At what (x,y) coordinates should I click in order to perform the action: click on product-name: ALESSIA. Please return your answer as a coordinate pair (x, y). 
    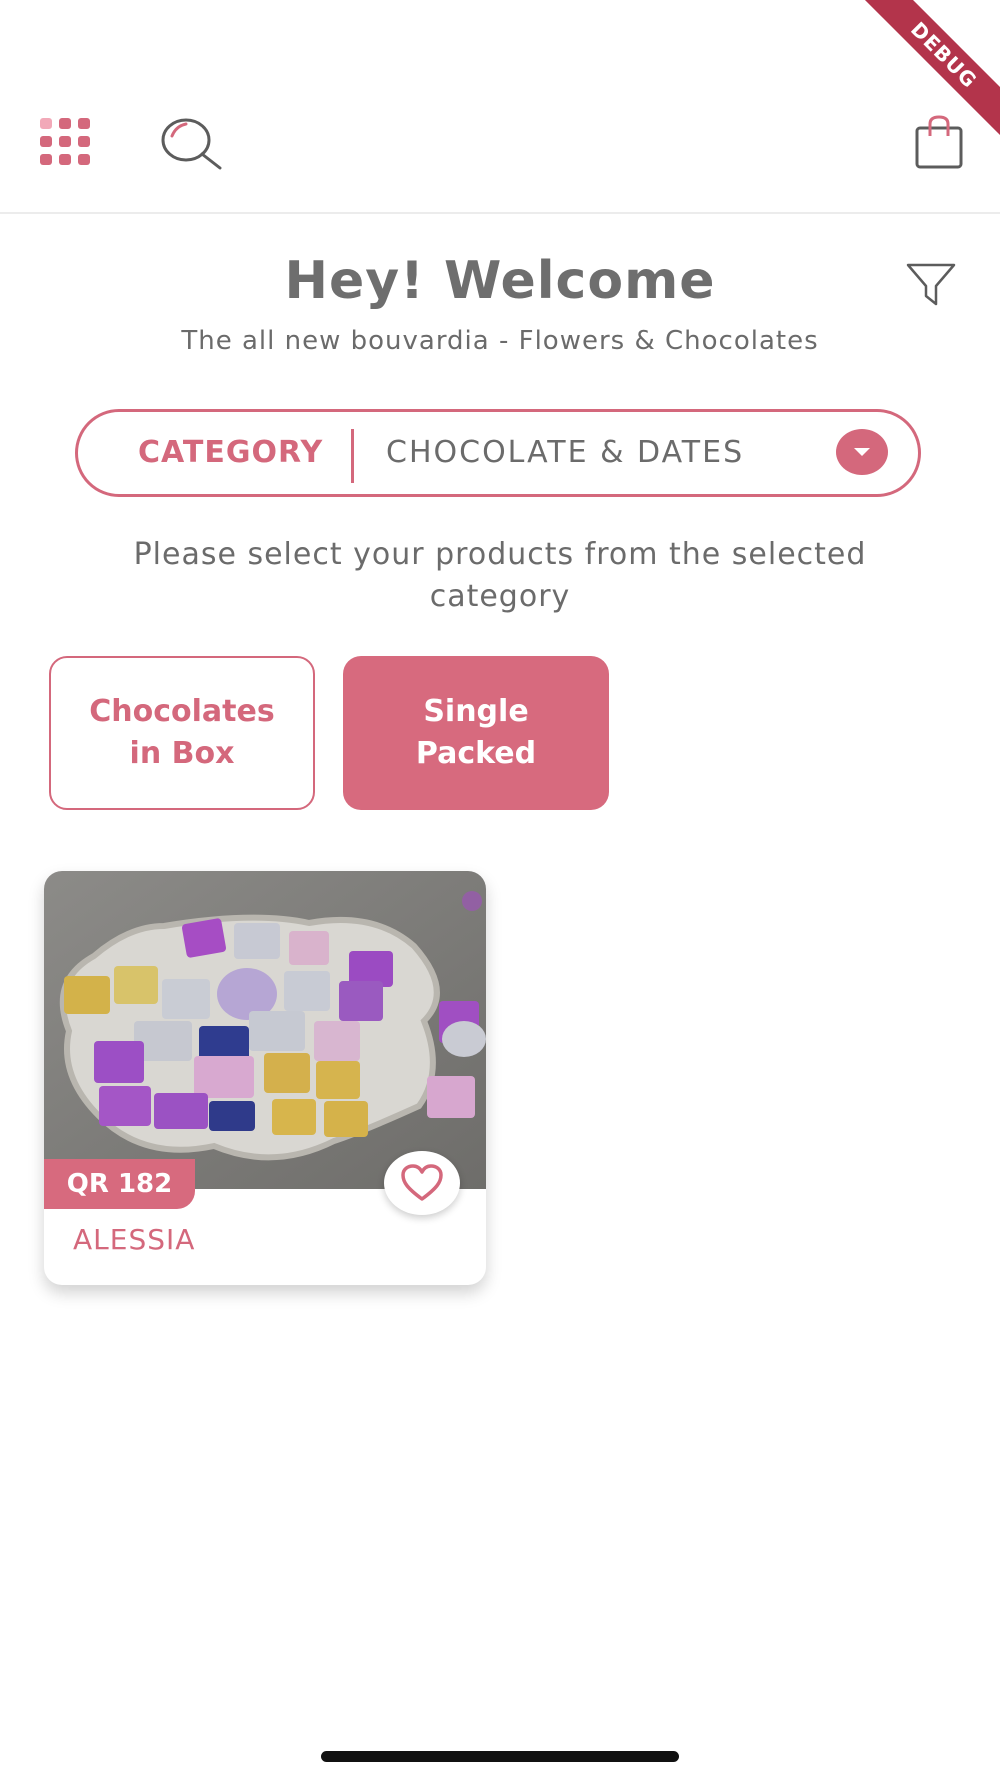
    Looking at the image, I should click on (134, 1239).